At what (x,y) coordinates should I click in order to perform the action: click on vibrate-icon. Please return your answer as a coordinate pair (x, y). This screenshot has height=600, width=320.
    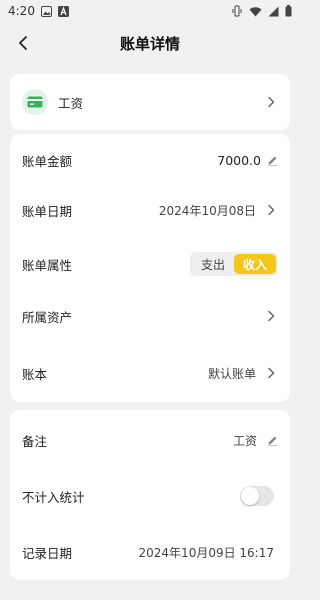
    Looking at the image, I should click on (237, 11).